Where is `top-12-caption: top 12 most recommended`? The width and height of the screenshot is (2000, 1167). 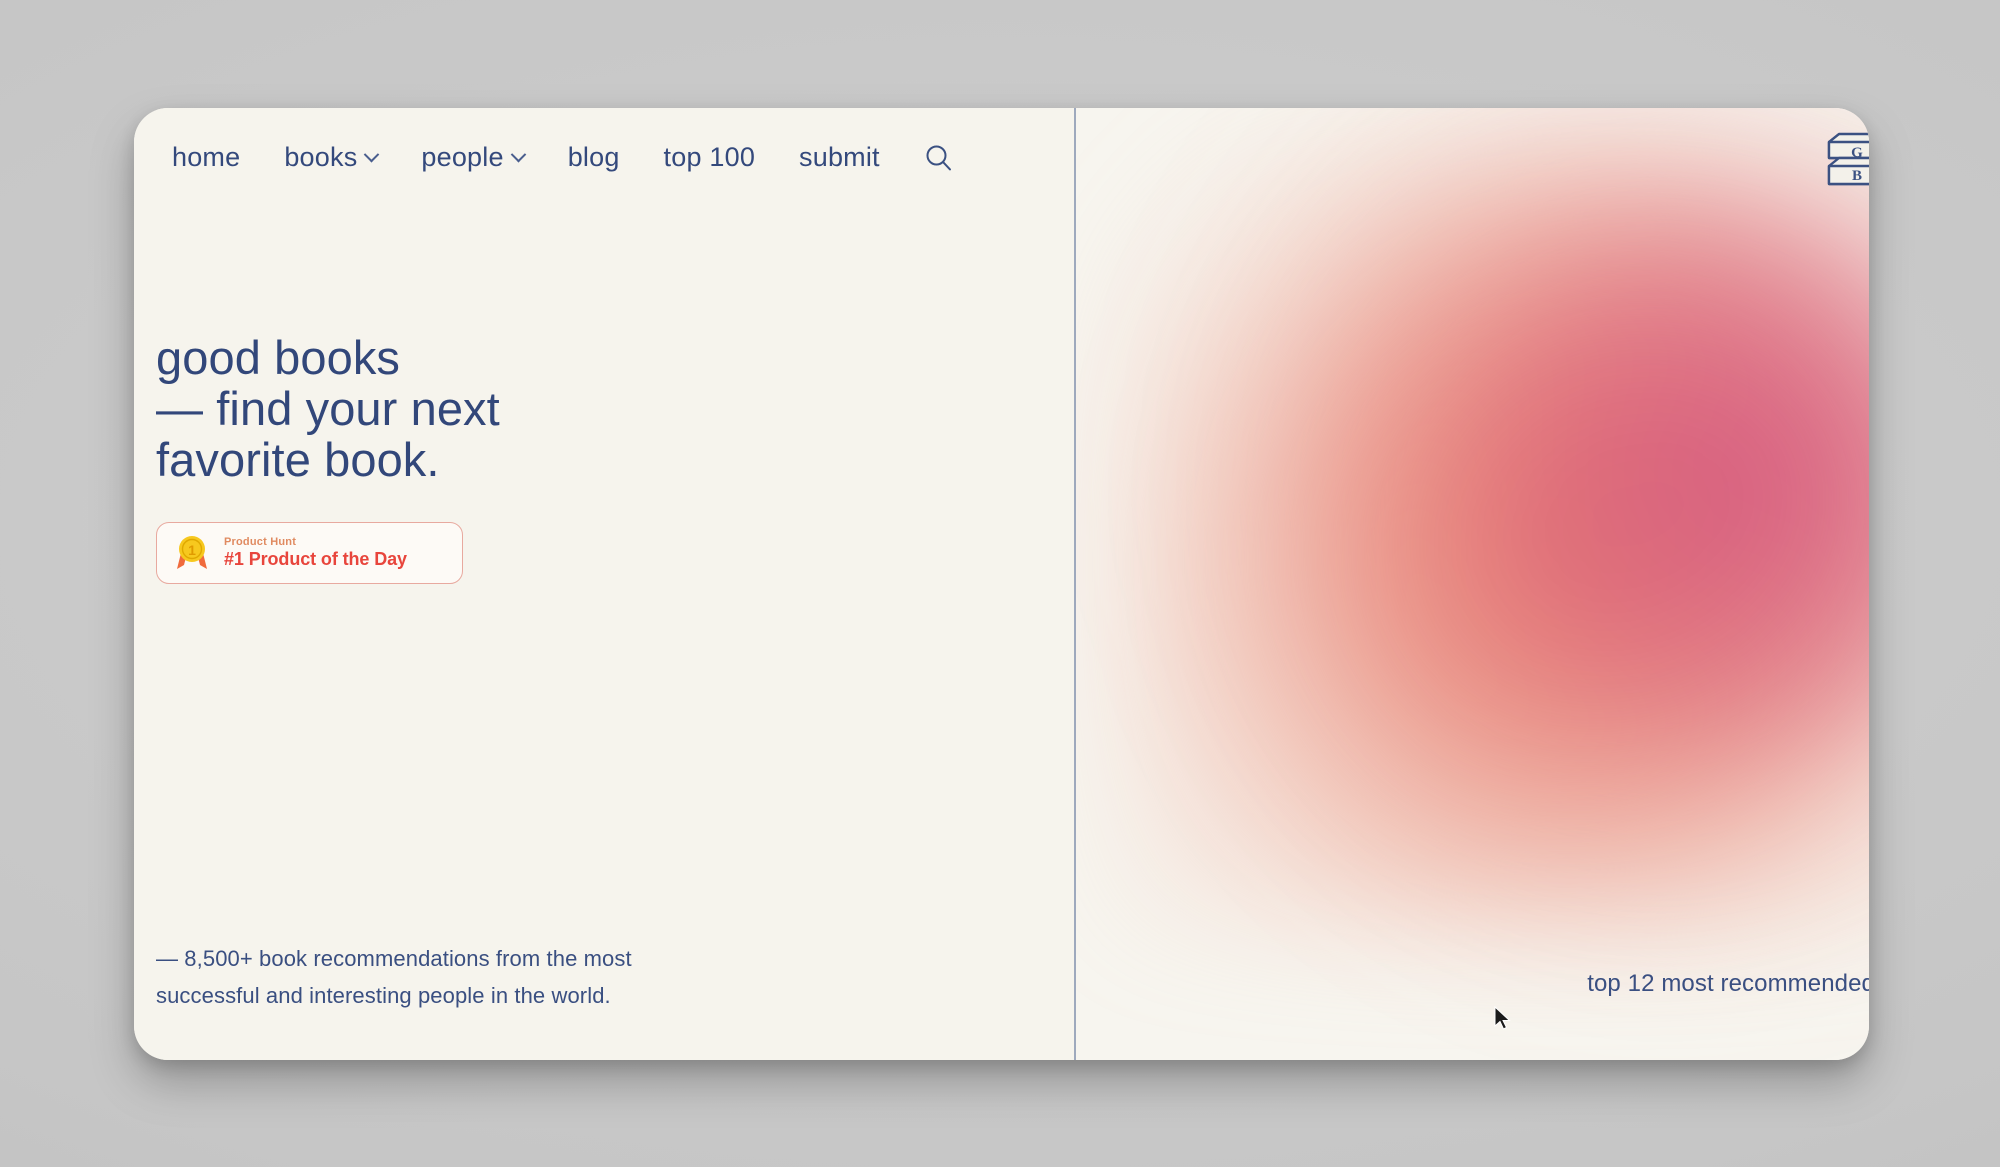
top-12-caption: top 12 most recommended is located at coordinates (1728, 984).